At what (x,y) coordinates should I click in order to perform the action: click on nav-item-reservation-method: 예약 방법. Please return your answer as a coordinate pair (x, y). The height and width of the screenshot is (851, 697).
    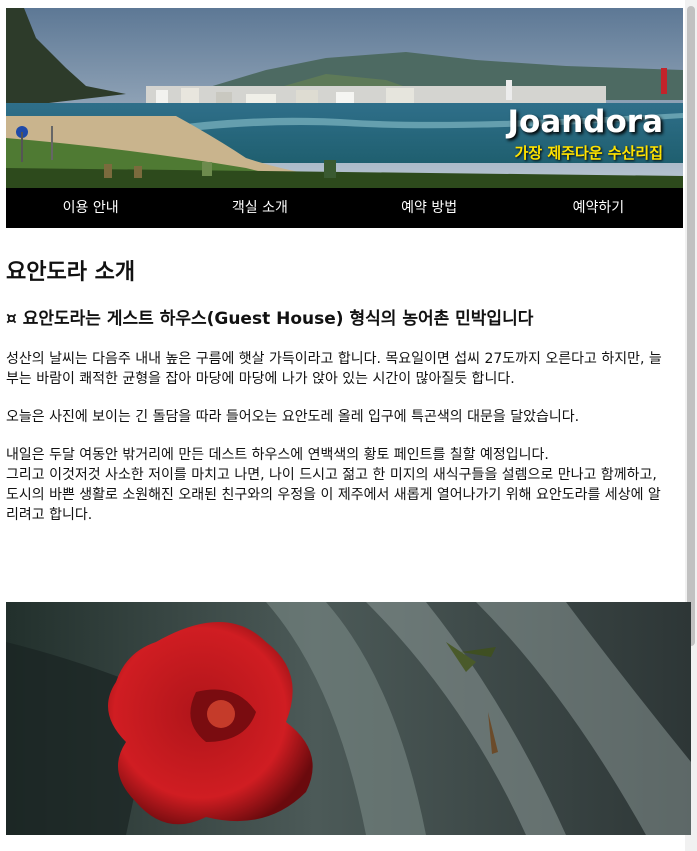
    Looking at the image, I should click on (429, 208).